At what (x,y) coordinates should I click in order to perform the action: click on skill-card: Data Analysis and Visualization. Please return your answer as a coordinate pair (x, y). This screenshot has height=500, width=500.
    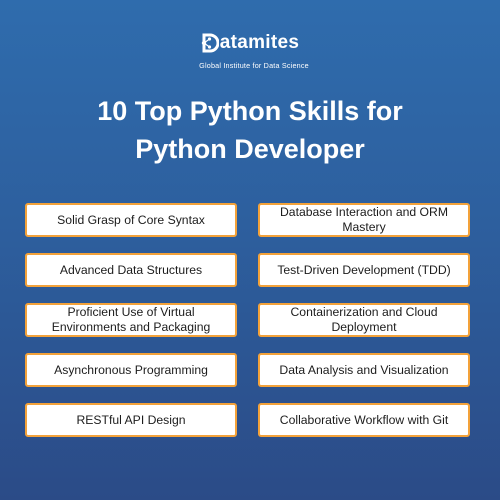
    Looking at the image, I should click on (364, 370).